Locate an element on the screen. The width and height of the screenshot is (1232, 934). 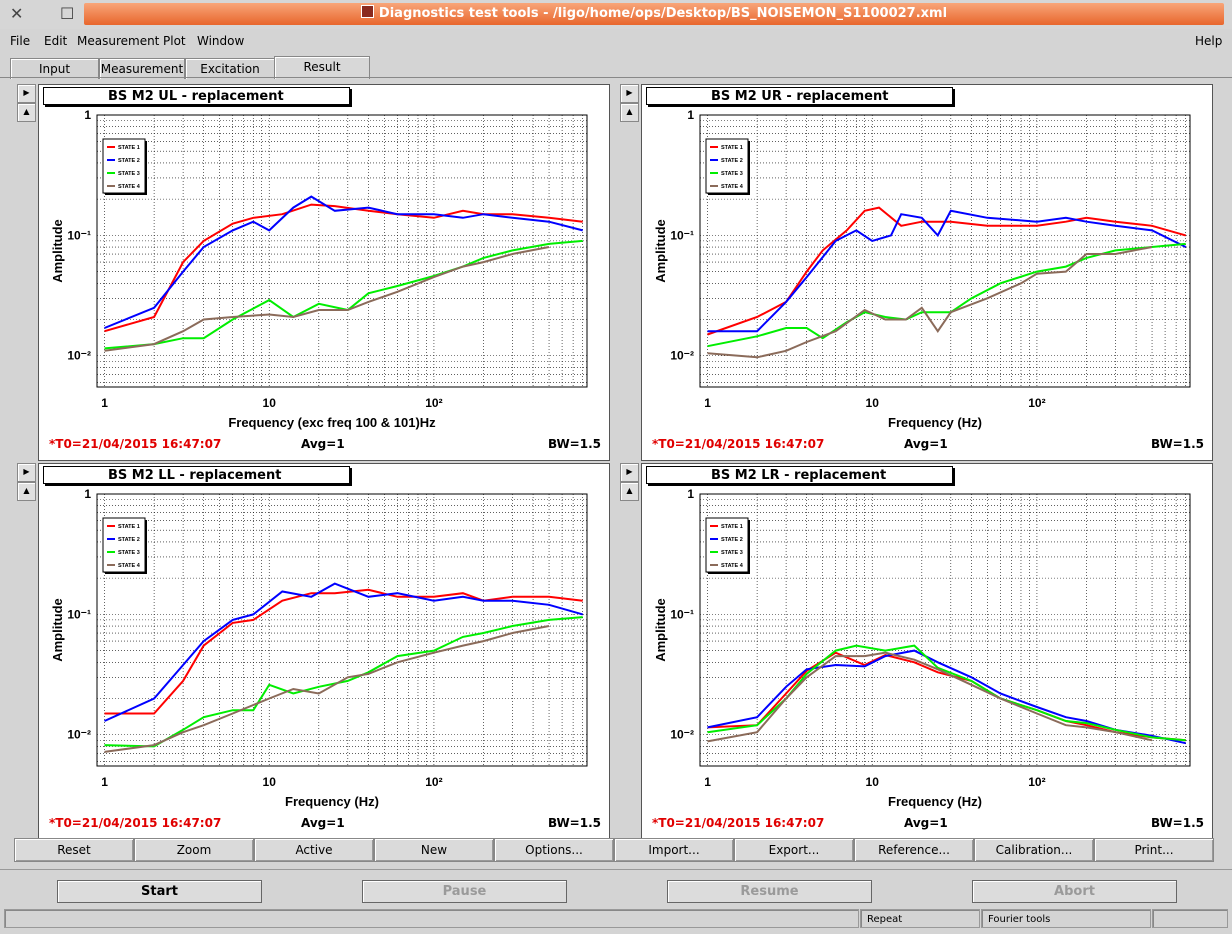
plot2-expand-button: ▶ is located at coordinates (629, 93).